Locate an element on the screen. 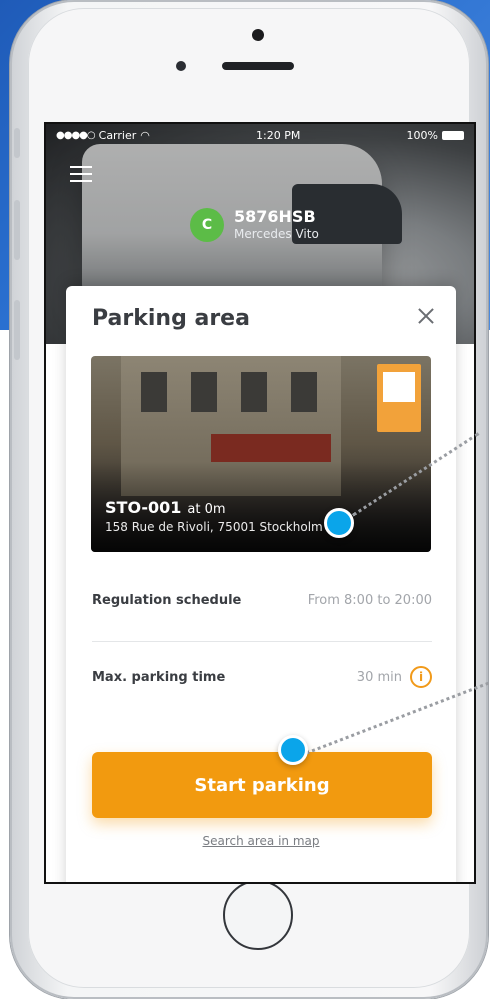 The image size is (490, 999). vehicle-category-badge: C is located at coordinates (207, 225).